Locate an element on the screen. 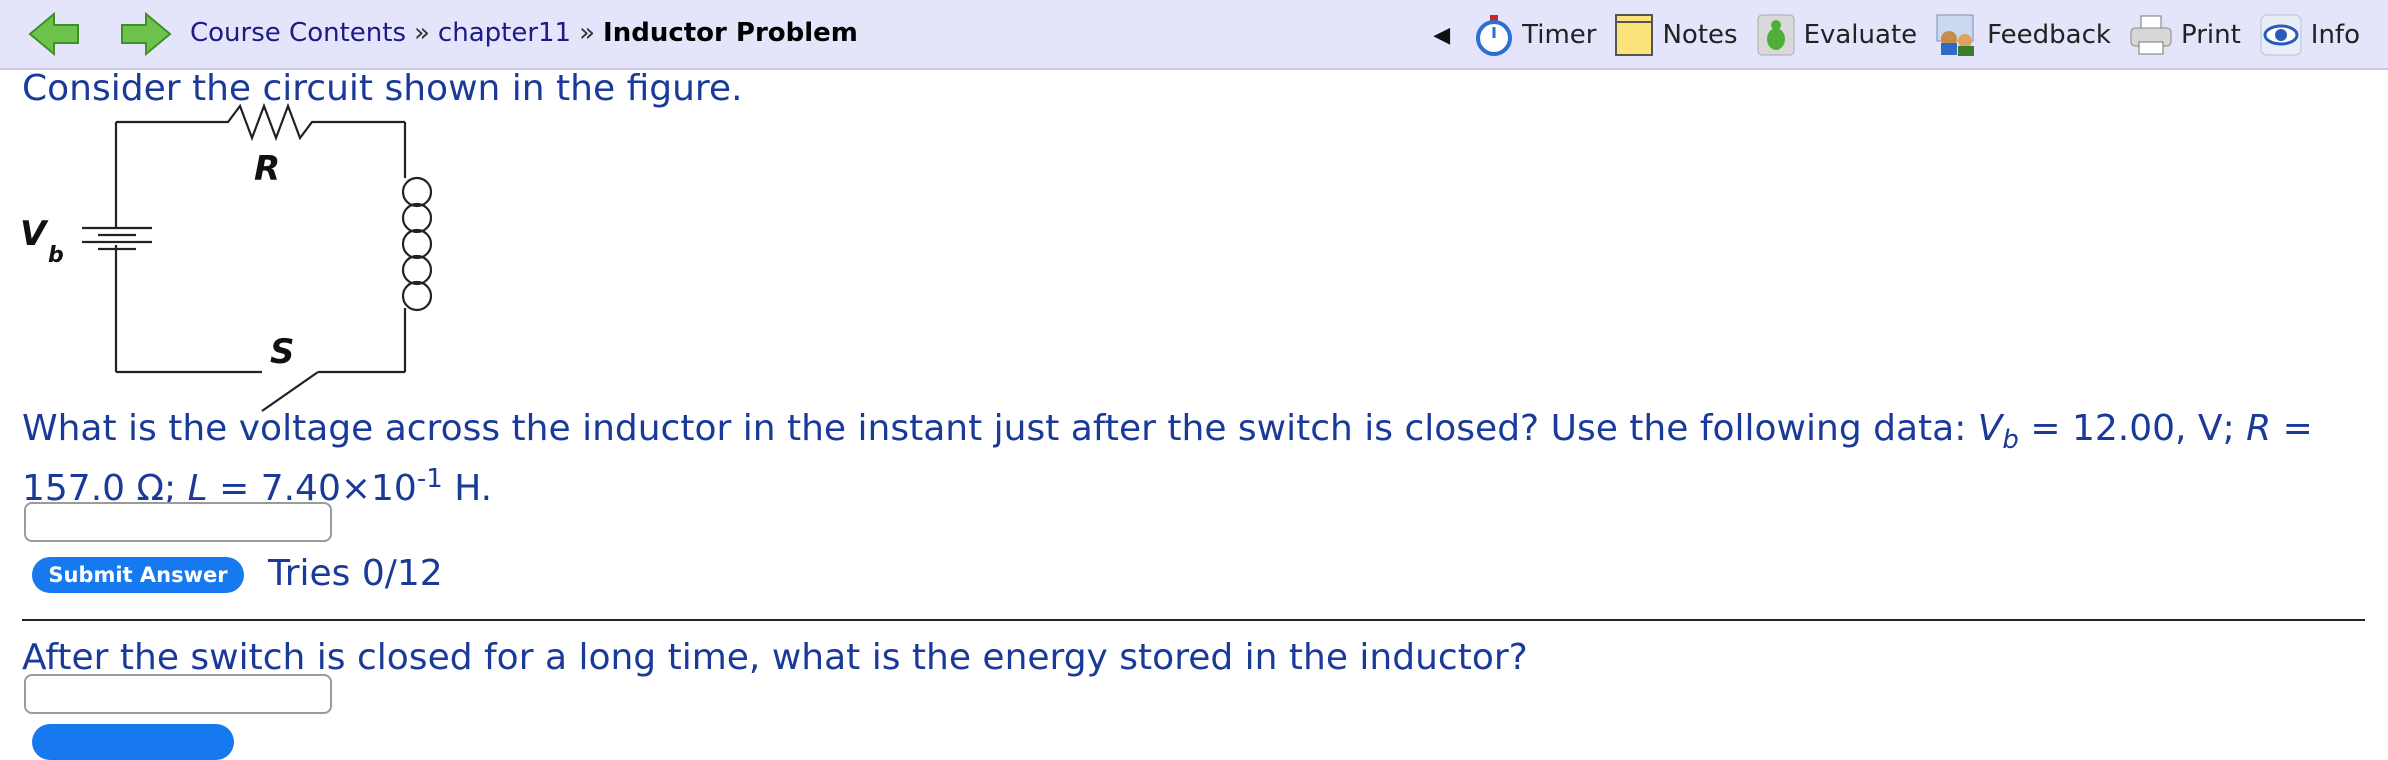 This screenshot has height=760, width=2388. question-divider is located at coordinates (1193, 620).